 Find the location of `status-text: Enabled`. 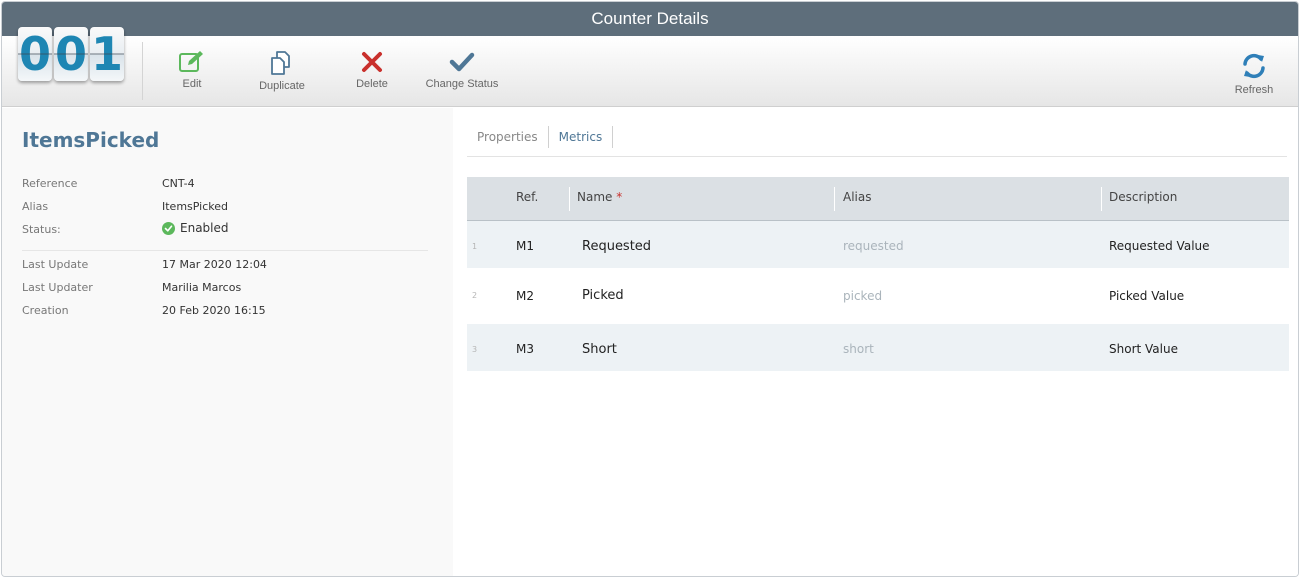

status-text: Enabled is located at coordinates (204, 228).